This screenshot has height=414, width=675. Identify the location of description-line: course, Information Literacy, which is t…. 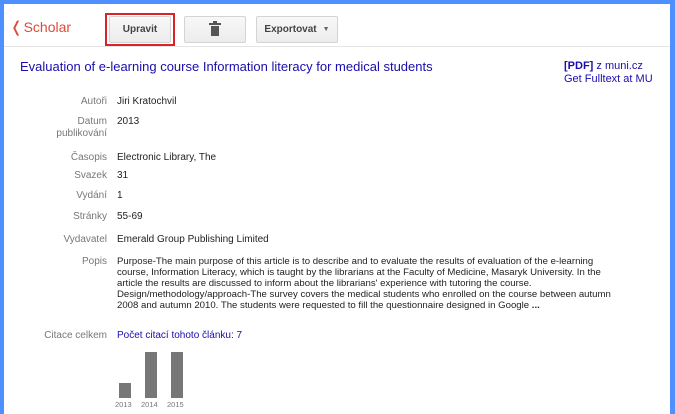
(359, 272).